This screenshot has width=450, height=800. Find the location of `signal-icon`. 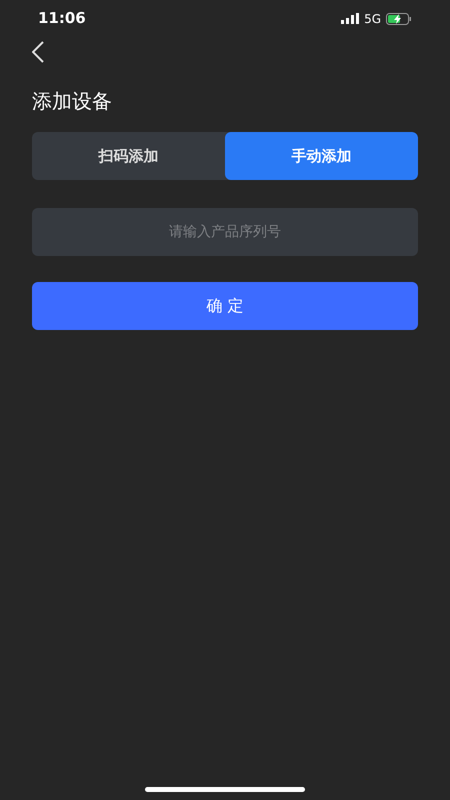

signal-icon is located at coordinates (350, 18).